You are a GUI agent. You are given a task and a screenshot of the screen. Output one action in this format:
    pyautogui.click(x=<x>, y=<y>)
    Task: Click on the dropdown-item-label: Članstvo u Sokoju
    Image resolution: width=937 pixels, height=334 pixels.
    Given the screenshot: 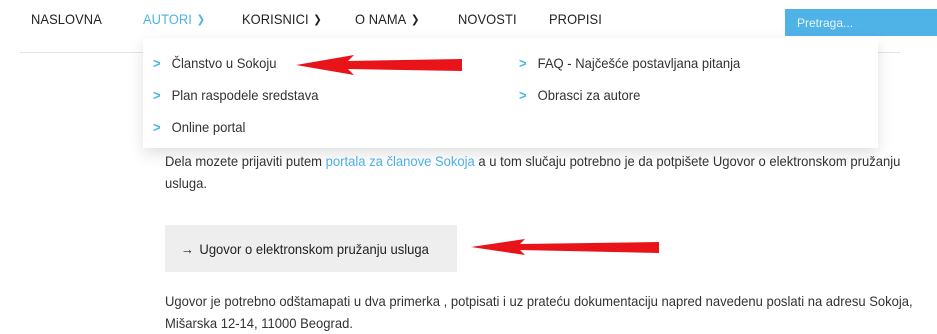 What is the action you would take?
    pyautogui.click(x=224, y=63)
    